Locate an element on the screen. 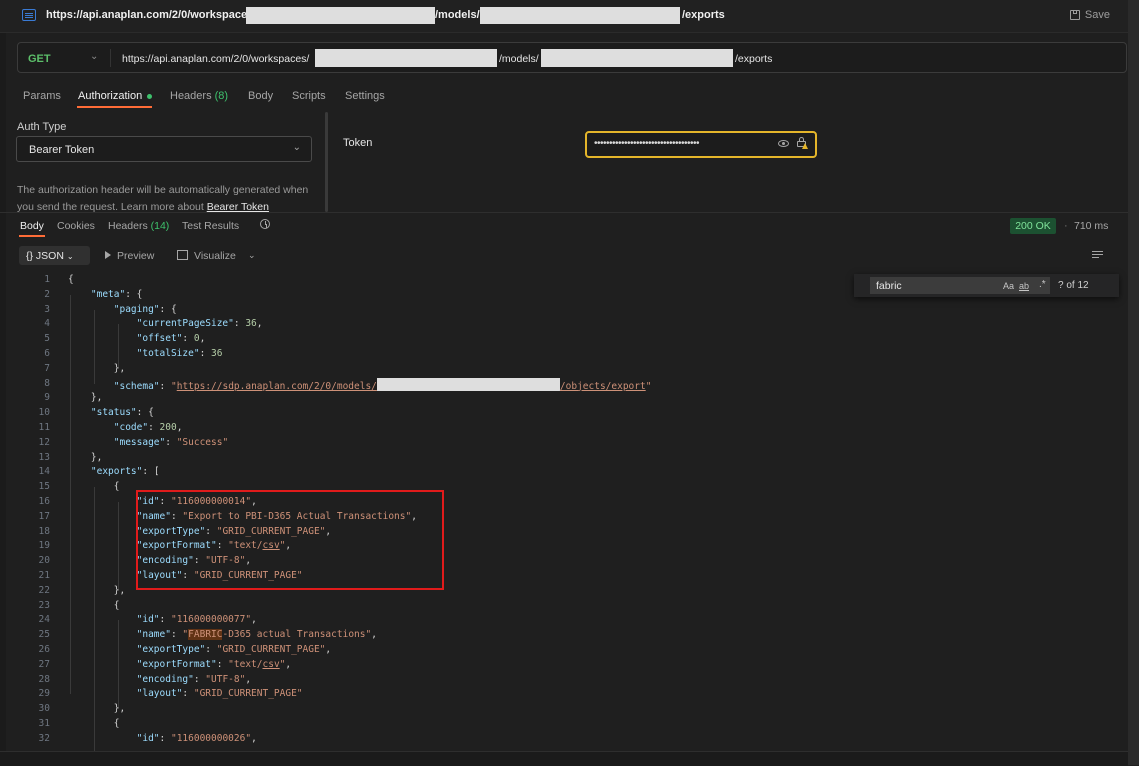 This screenshot has height=766, width=1139. line-number: 20 is located at coordinates (44, 561).